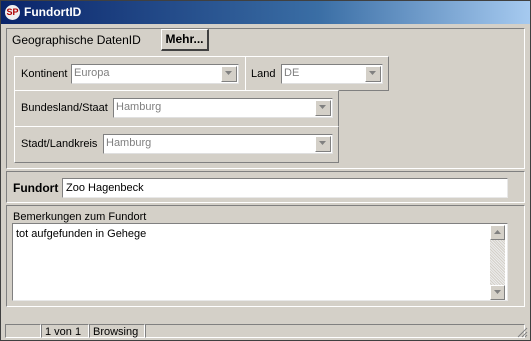 Image resolution: width=531 pixels, height=341 pixels. I want to click on fundort-input: Zoo Hagenbeck, so click(285, 188).